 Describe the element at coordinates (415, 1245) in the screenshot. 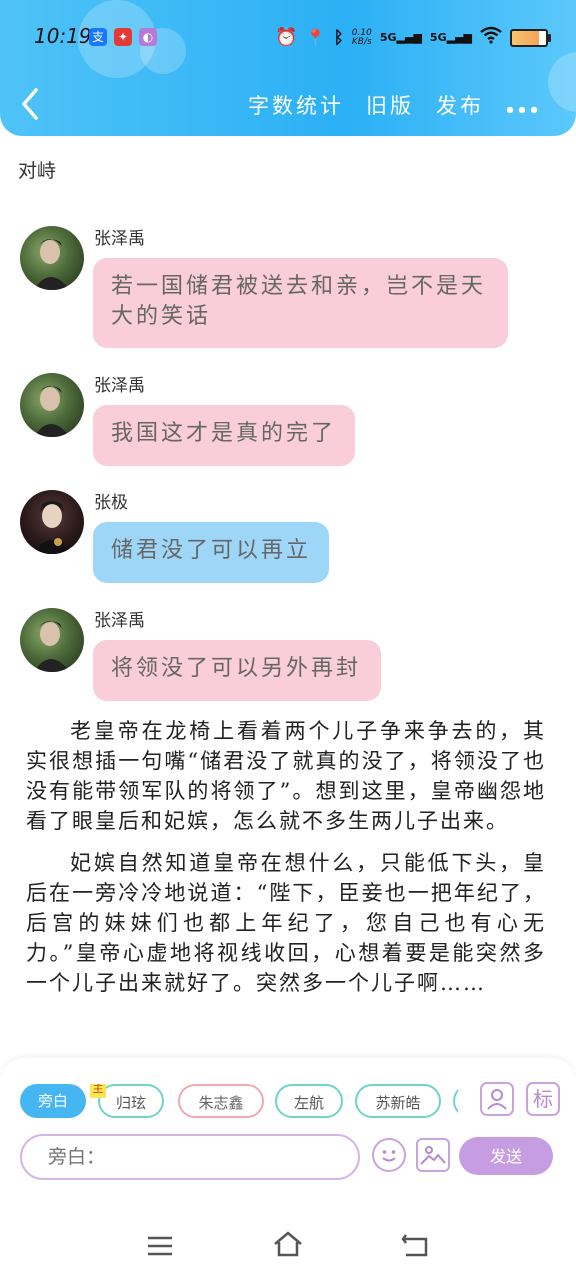

I see `back-icon` at that location.